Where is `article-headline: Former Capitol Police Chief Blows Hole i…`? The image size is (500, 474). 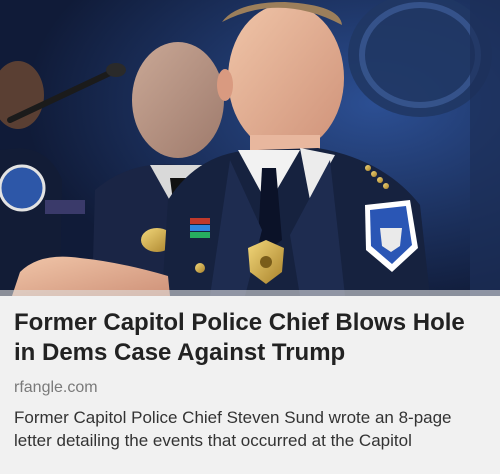
article-headline: Former Capitol Police Chief Blows Hole i… is located at coordinates (252, 338).